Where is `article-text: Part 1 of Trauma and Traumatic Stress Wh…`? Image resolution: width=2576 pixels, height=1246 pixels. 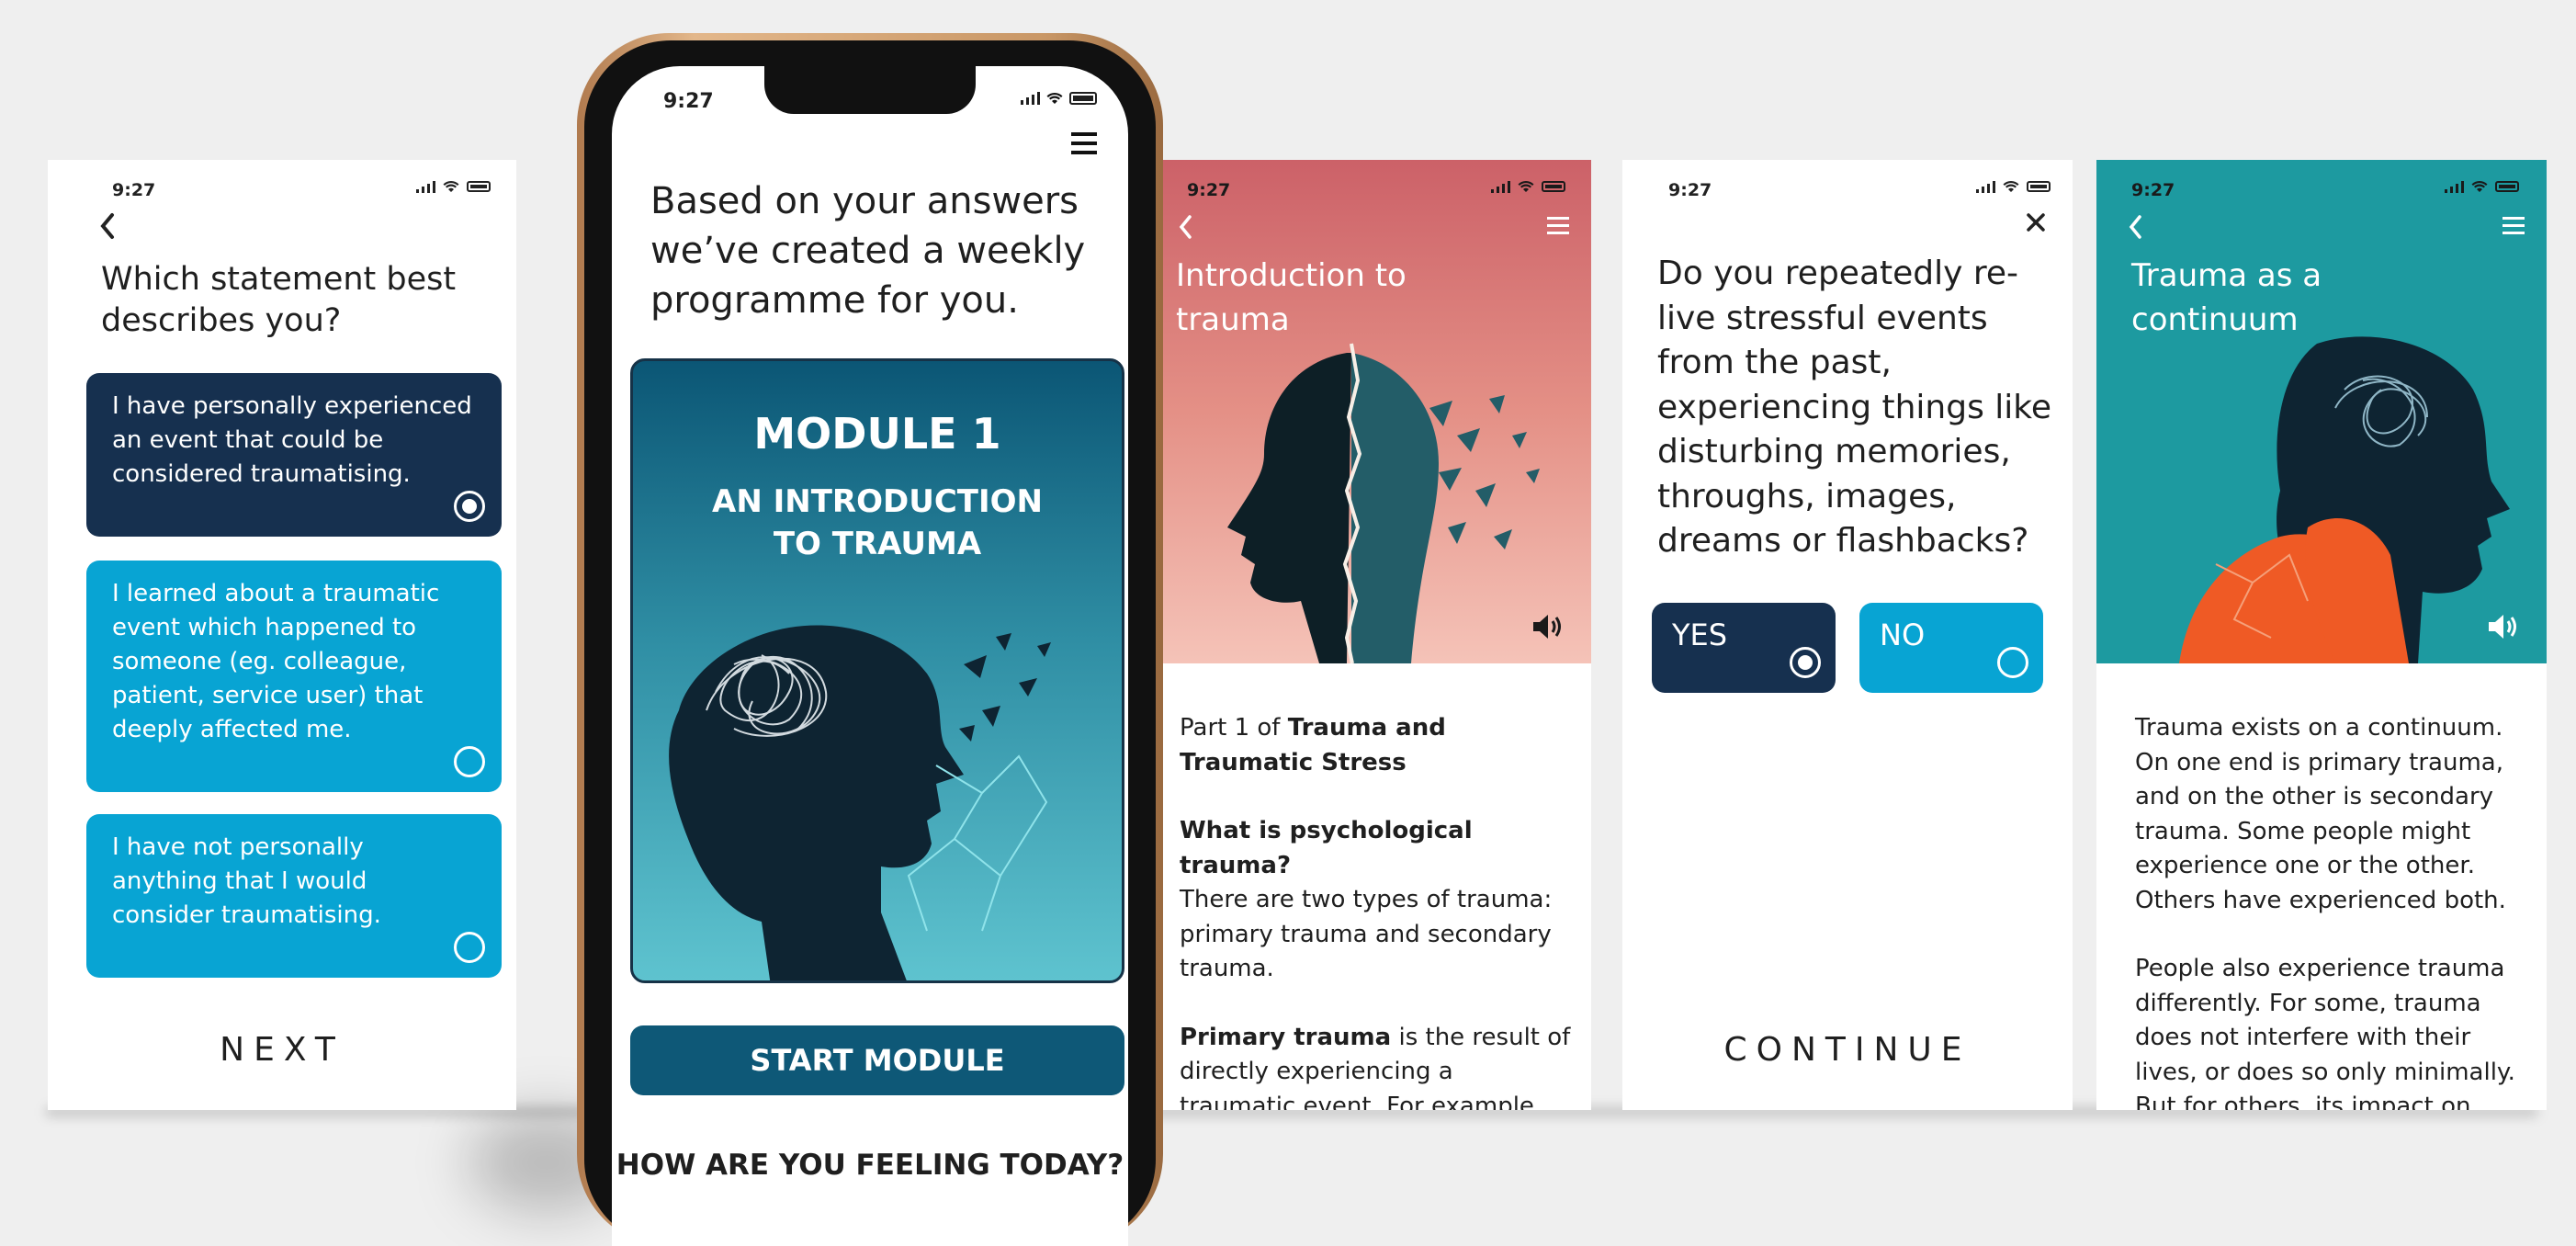 article-text: Part 1 of Trauma and Traumatic Stress Wh… is located at coordinates (1377, 910).